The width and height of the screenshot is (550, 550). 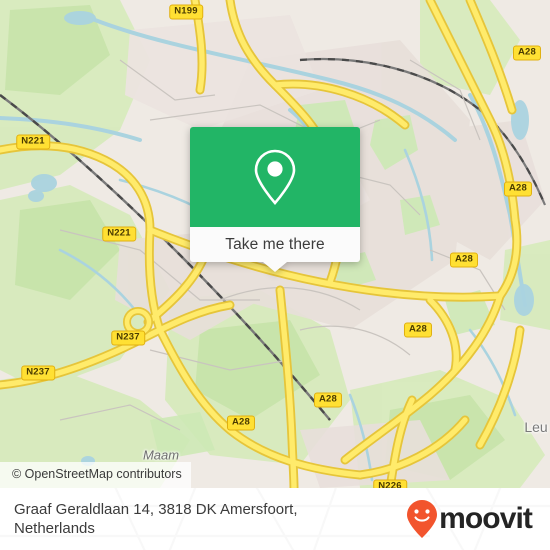 What do you see at coordinates (390, 483) in the screenshot?
I see `road-shield: N226` at bounding box center [390, 483].